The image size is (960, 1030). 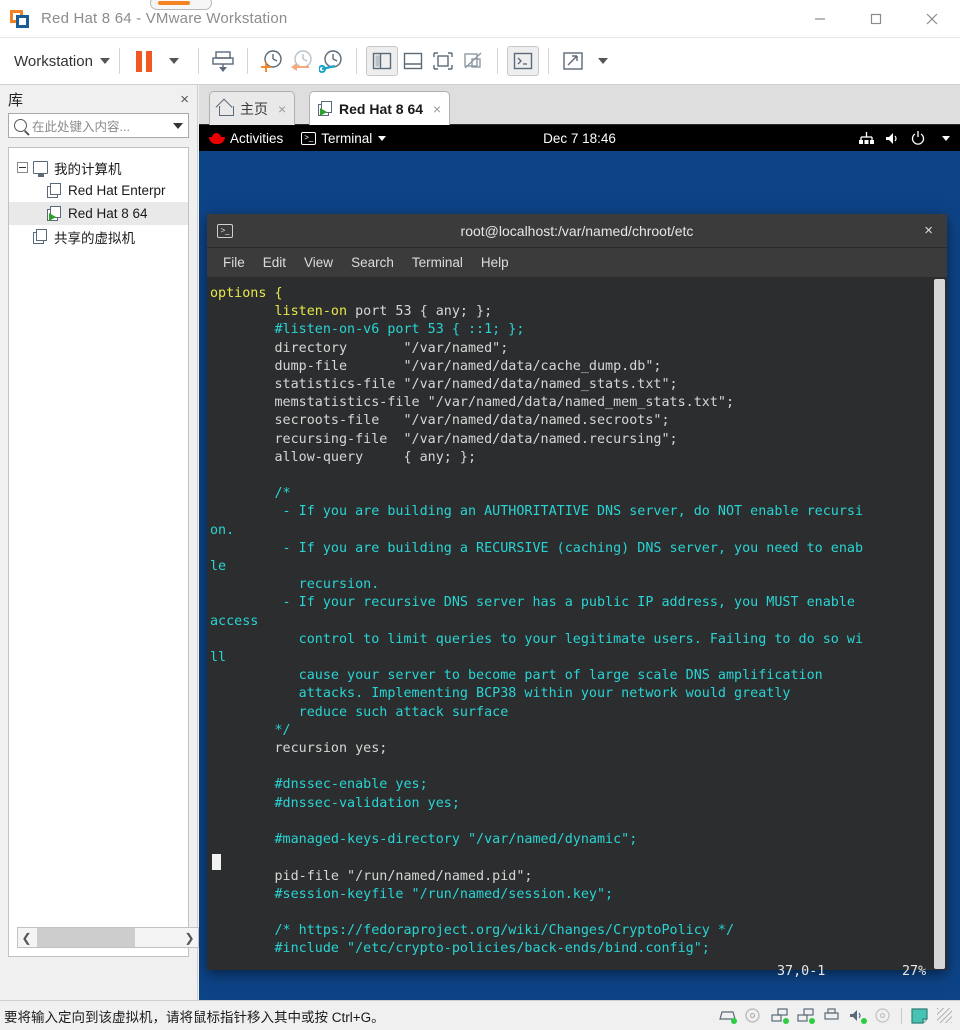 What do you see at coordinates (801, 971) in the screenshot?
I see `cursor-position: 37,0-1` at bounding box center [801, 971].